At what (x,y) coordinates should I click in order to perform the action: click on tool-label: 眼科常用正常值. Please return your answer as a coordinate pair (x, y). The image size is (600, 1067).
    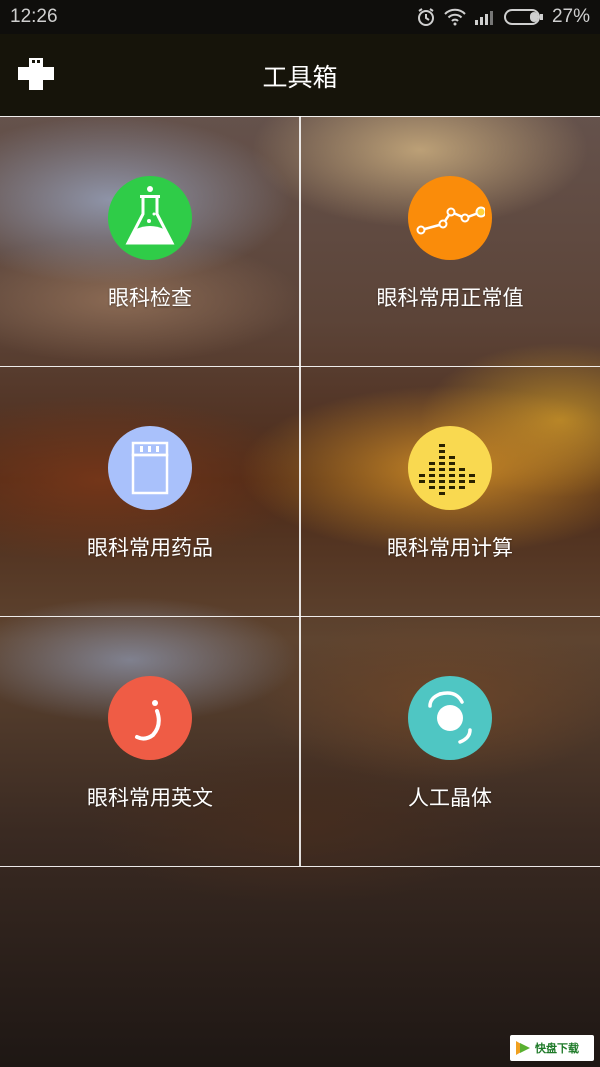
    Looking at the image, I should click on (450, 298).